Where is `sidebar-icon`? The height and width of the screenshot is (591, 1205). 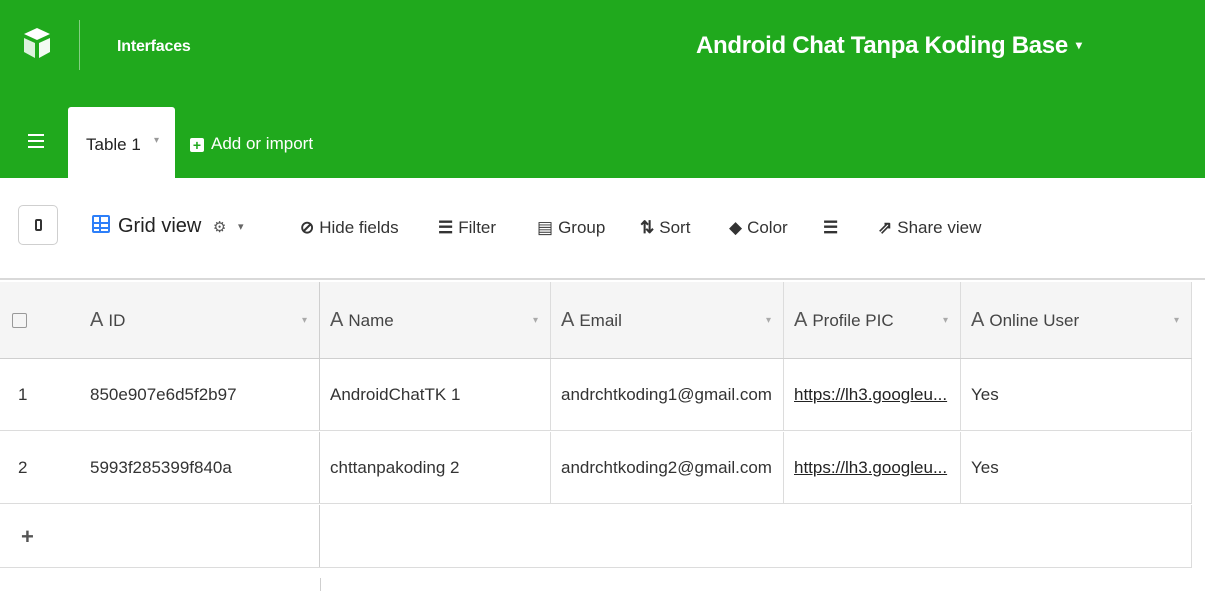 sidebar-icon is located at coordinates (38, 225).